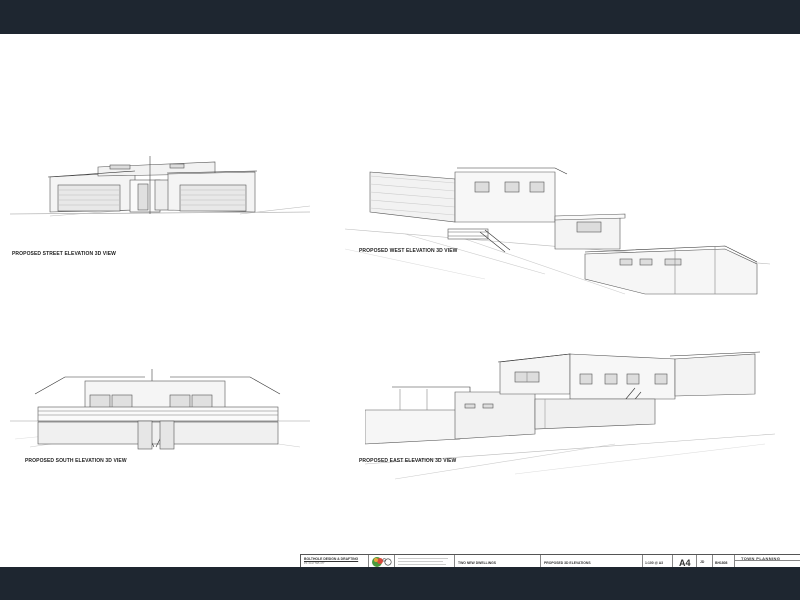  What do you see at coordinates (654, 563) in the screenshot?
I see `drawing-scale: 1:100 @ A3` at bounding box center [654, 563].